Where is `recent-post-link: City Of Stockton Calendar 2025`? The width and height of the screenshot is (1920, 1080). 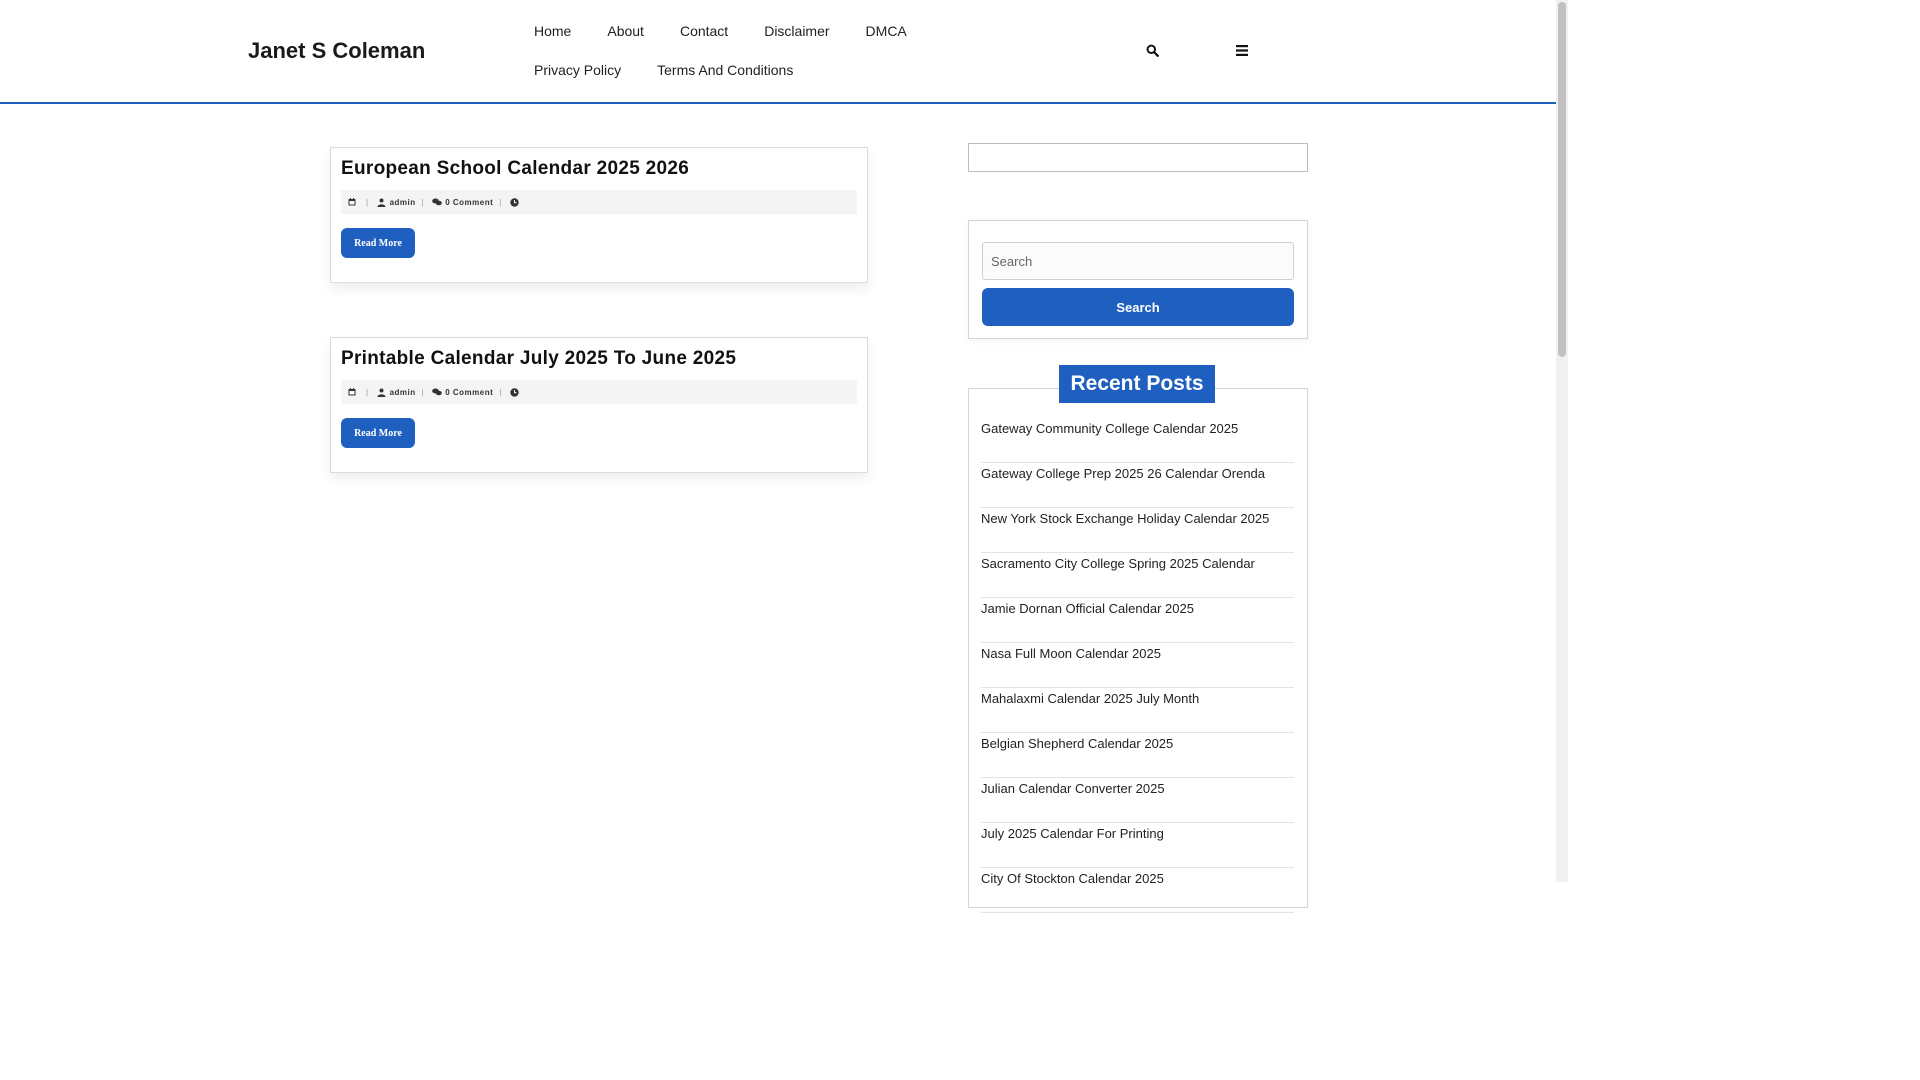
recent-post-link: City Of Stockton Calendar 2025 is located at coordinates (1072, 878).